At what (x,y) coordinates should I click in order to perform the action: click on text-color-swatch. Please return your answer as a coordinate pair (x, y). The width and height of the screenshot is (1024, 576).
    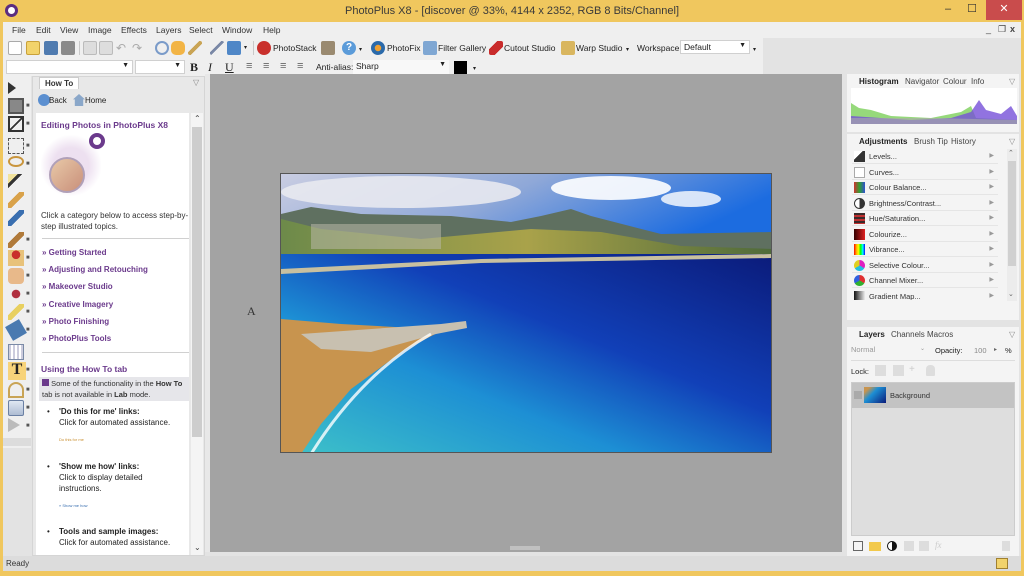
    Looking at the image, I should click on (460, 67).